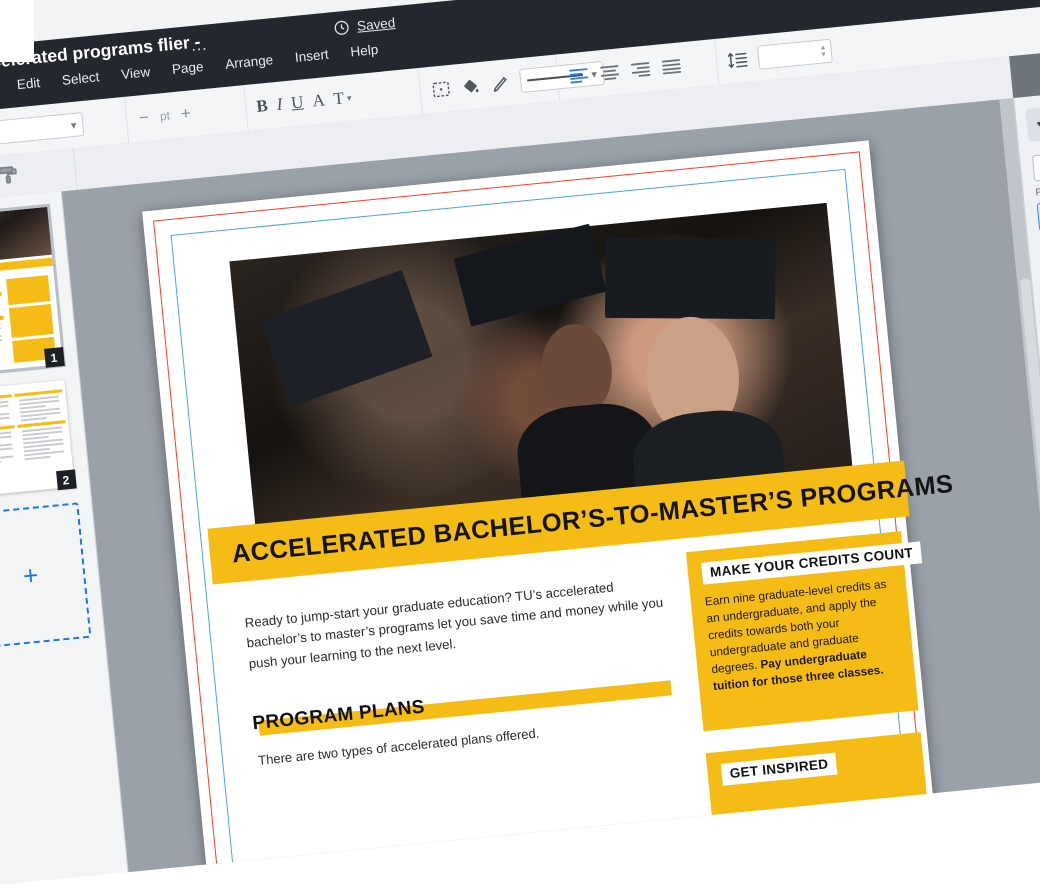 This screenshot has width=1040, height=893. What do you see at coordinates (441, 88) in the screenshot?
I see `border-icon` at bounding box center [441, 88].